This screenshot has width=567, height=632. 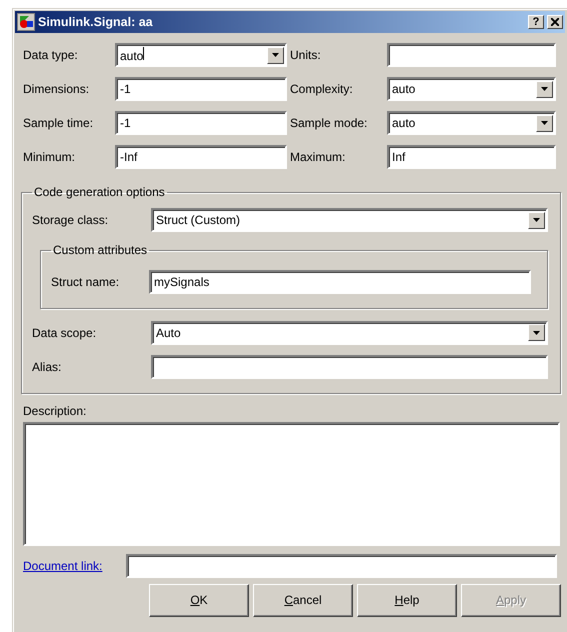 I want to click on field-label: Units:, so click(x=305, y=55).